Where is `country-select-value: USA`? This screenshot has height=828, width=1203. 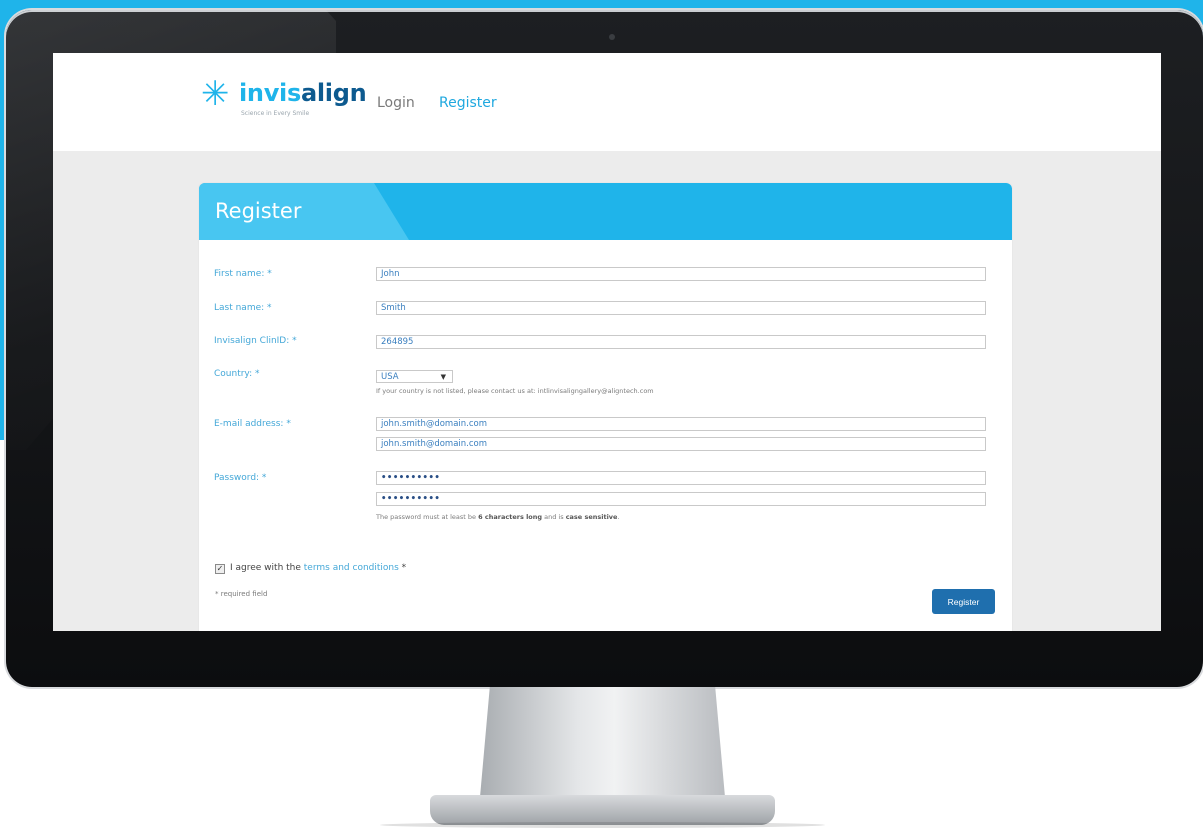 country-select-value: USA is located at coordinates (390, 377).